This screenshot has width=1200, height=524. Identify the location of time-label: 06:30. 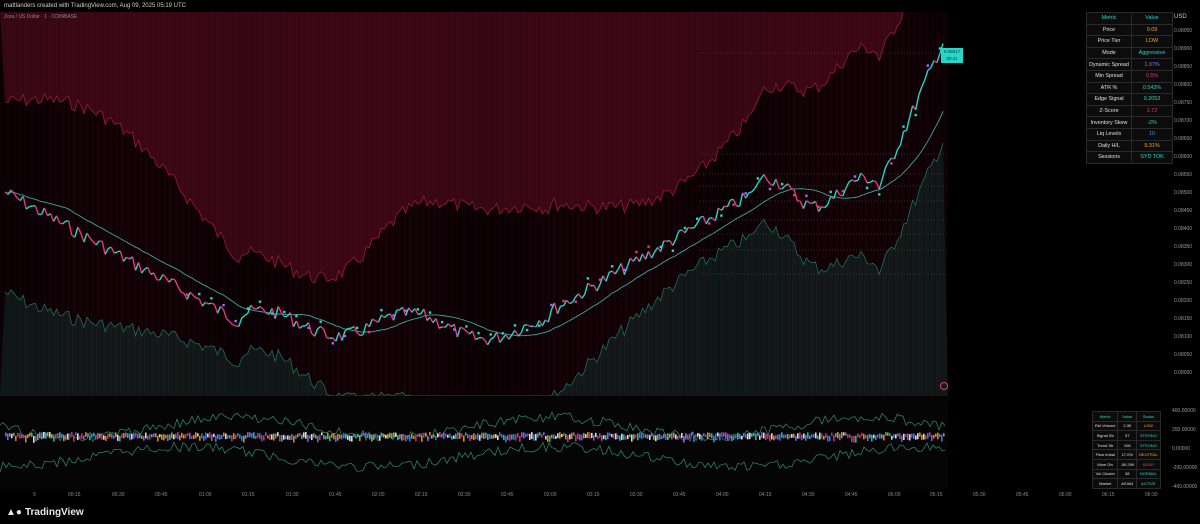
(1151, 495).